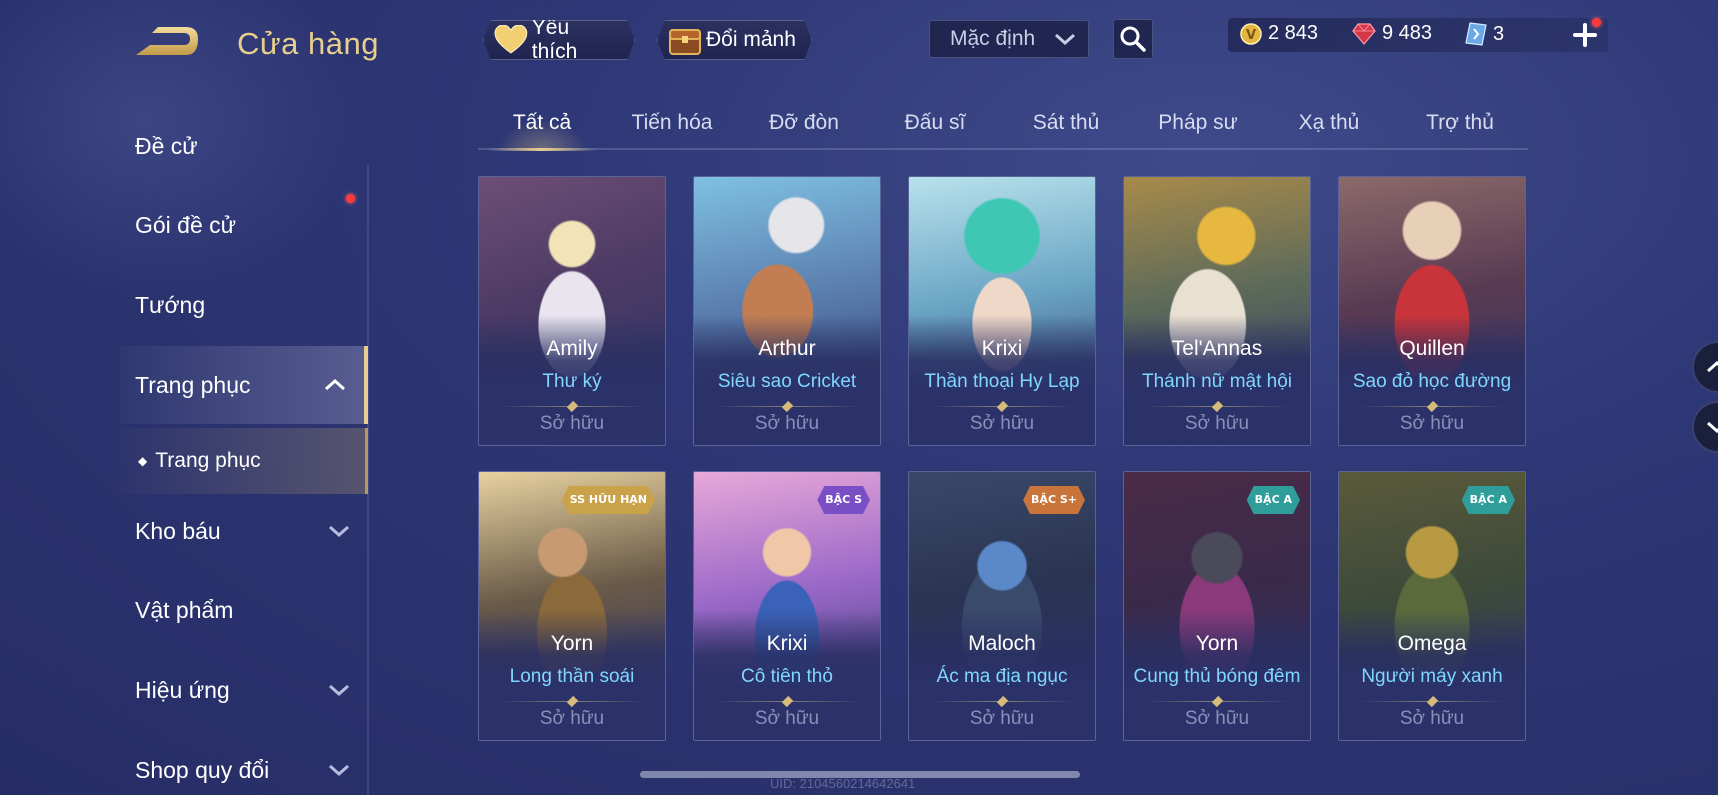 This screenshot has width=1718, height=795. What do you see at coordinates (1251, 35) in the screenshot?
I see `svg-text: V` at bounding box center [1251, 35].